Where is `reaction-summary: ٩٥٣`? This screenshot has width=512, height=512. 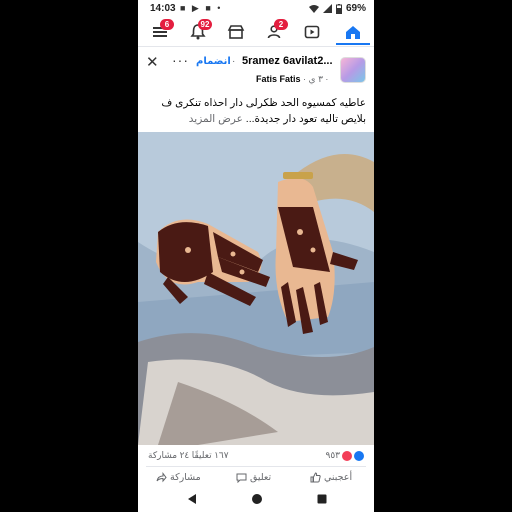
reaction-summary: ٩٥٣ is located at coordinates (344, 455).